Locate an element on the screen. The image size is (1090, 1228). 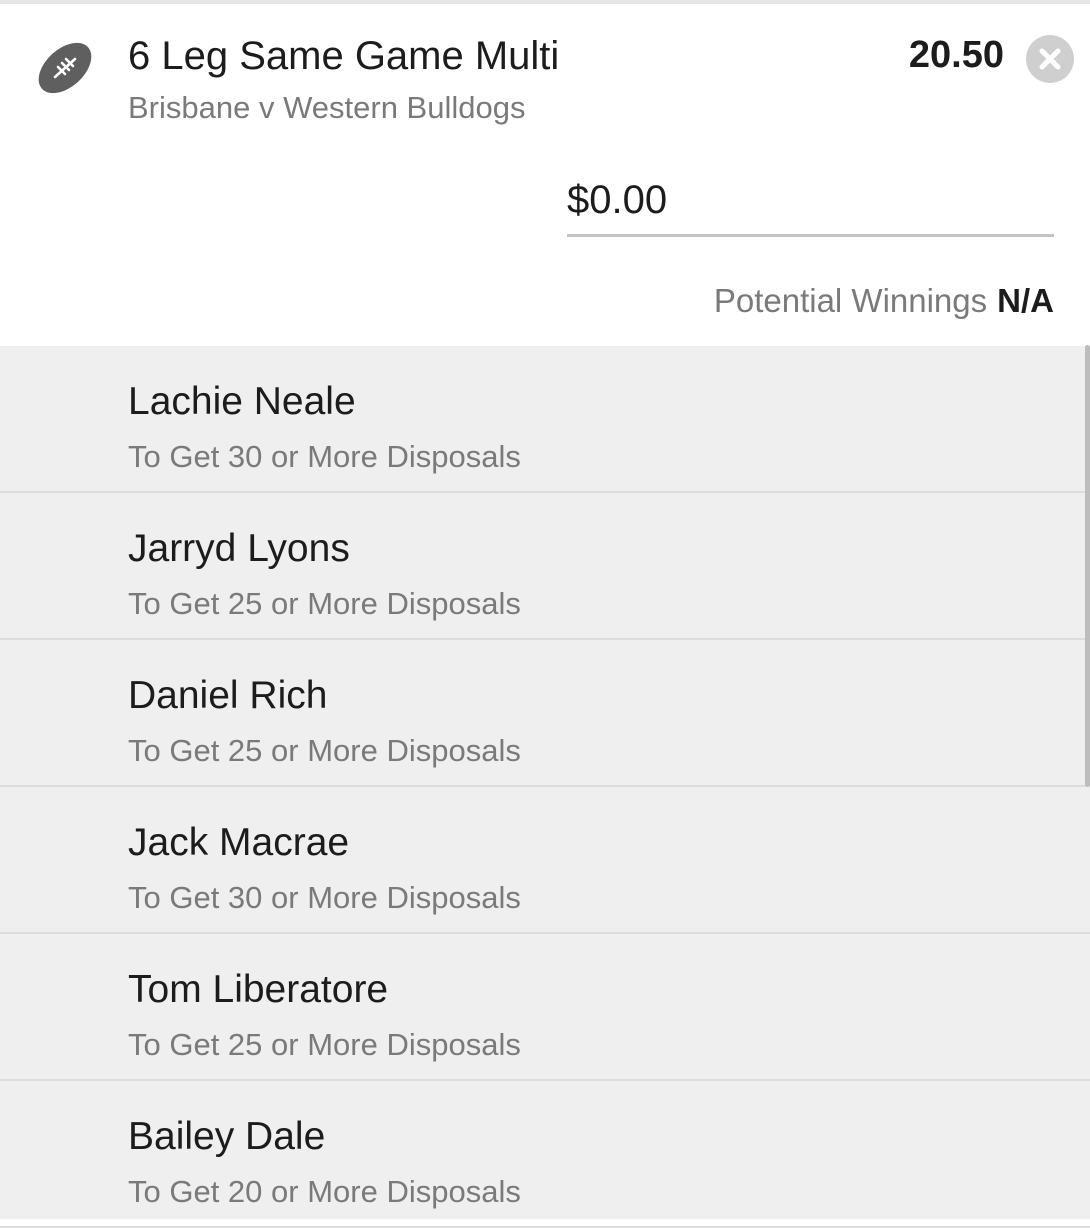
match-name: Brisbane v Western Bulldogs is located at coordinates (327, 107).